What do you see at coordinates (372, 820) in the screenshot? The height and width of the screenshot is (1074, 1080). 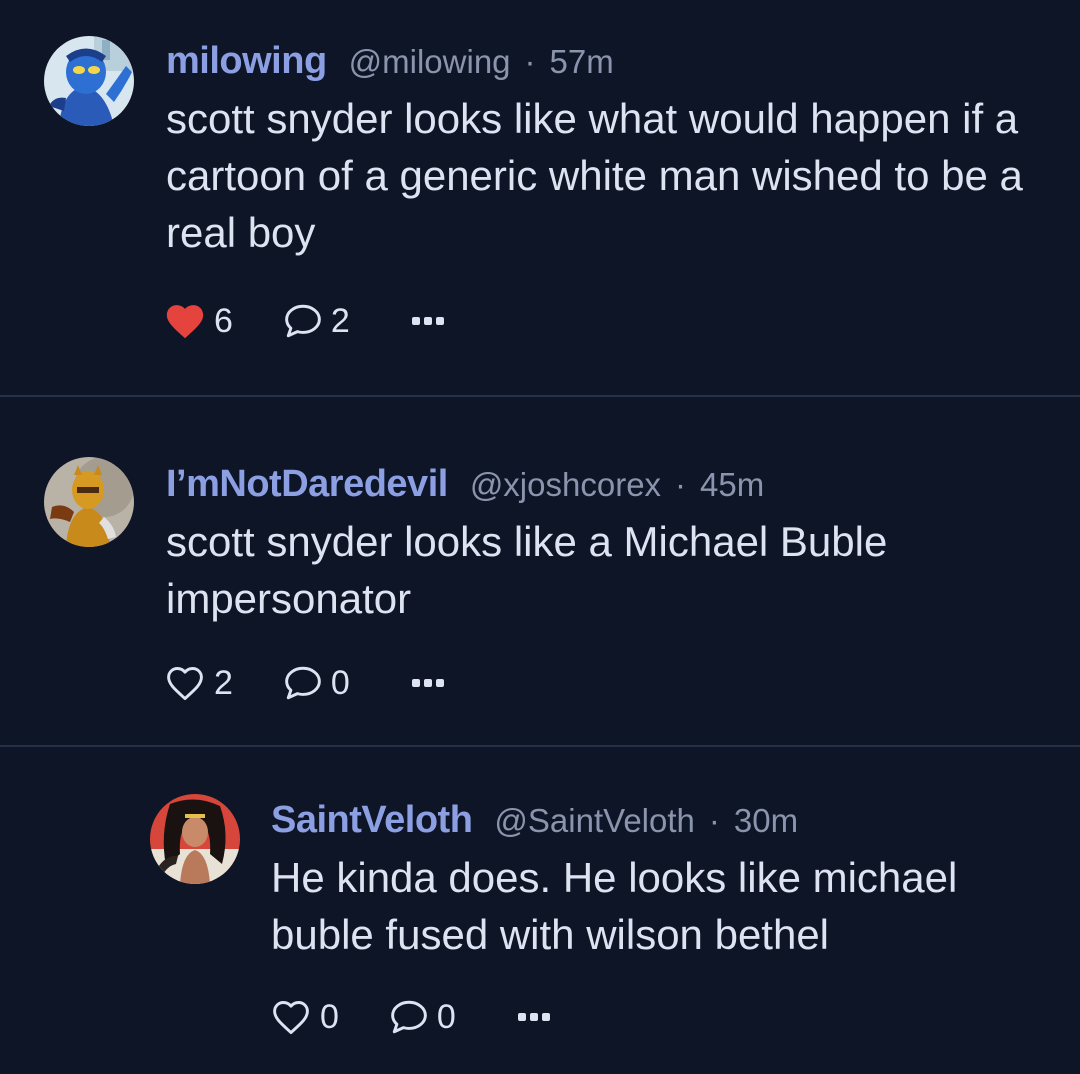 I see `display-name: SaintVeloth` at bounding box center [372, 820].